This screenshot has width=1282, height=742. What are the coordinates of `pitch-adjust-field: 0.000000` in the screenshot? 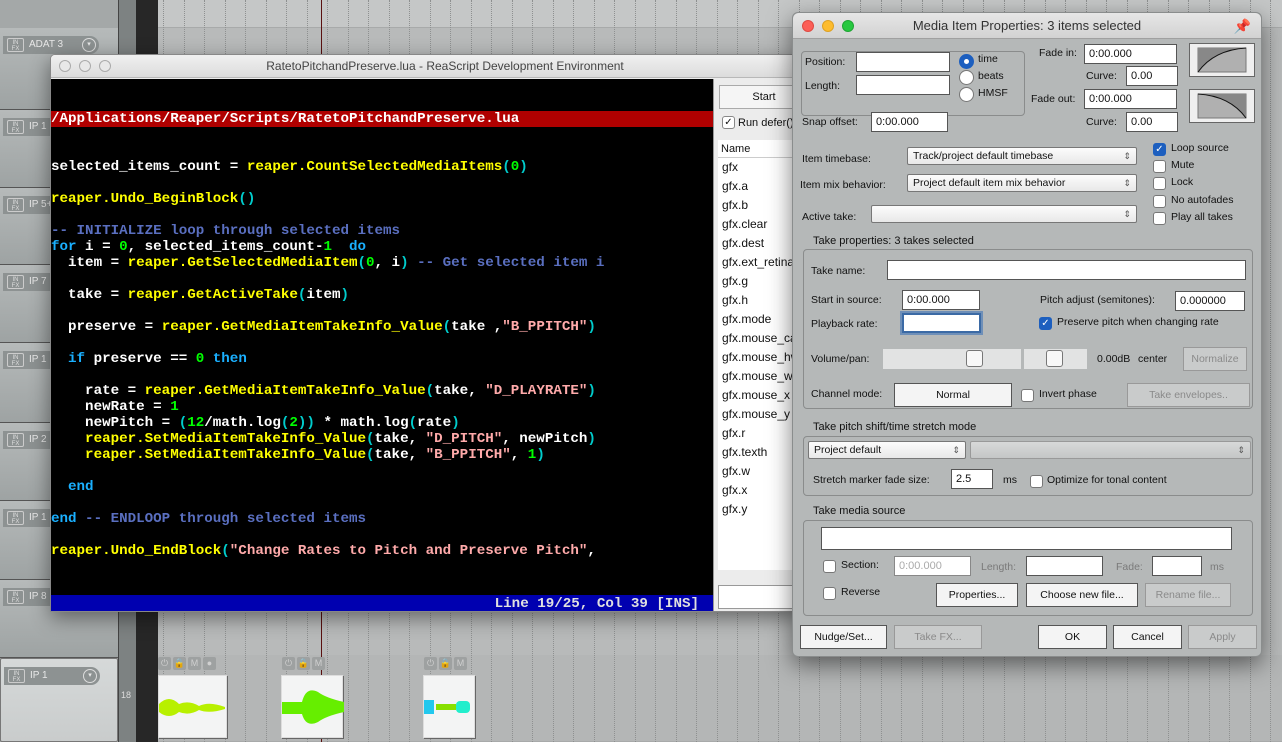 It's located at (1210, 301).